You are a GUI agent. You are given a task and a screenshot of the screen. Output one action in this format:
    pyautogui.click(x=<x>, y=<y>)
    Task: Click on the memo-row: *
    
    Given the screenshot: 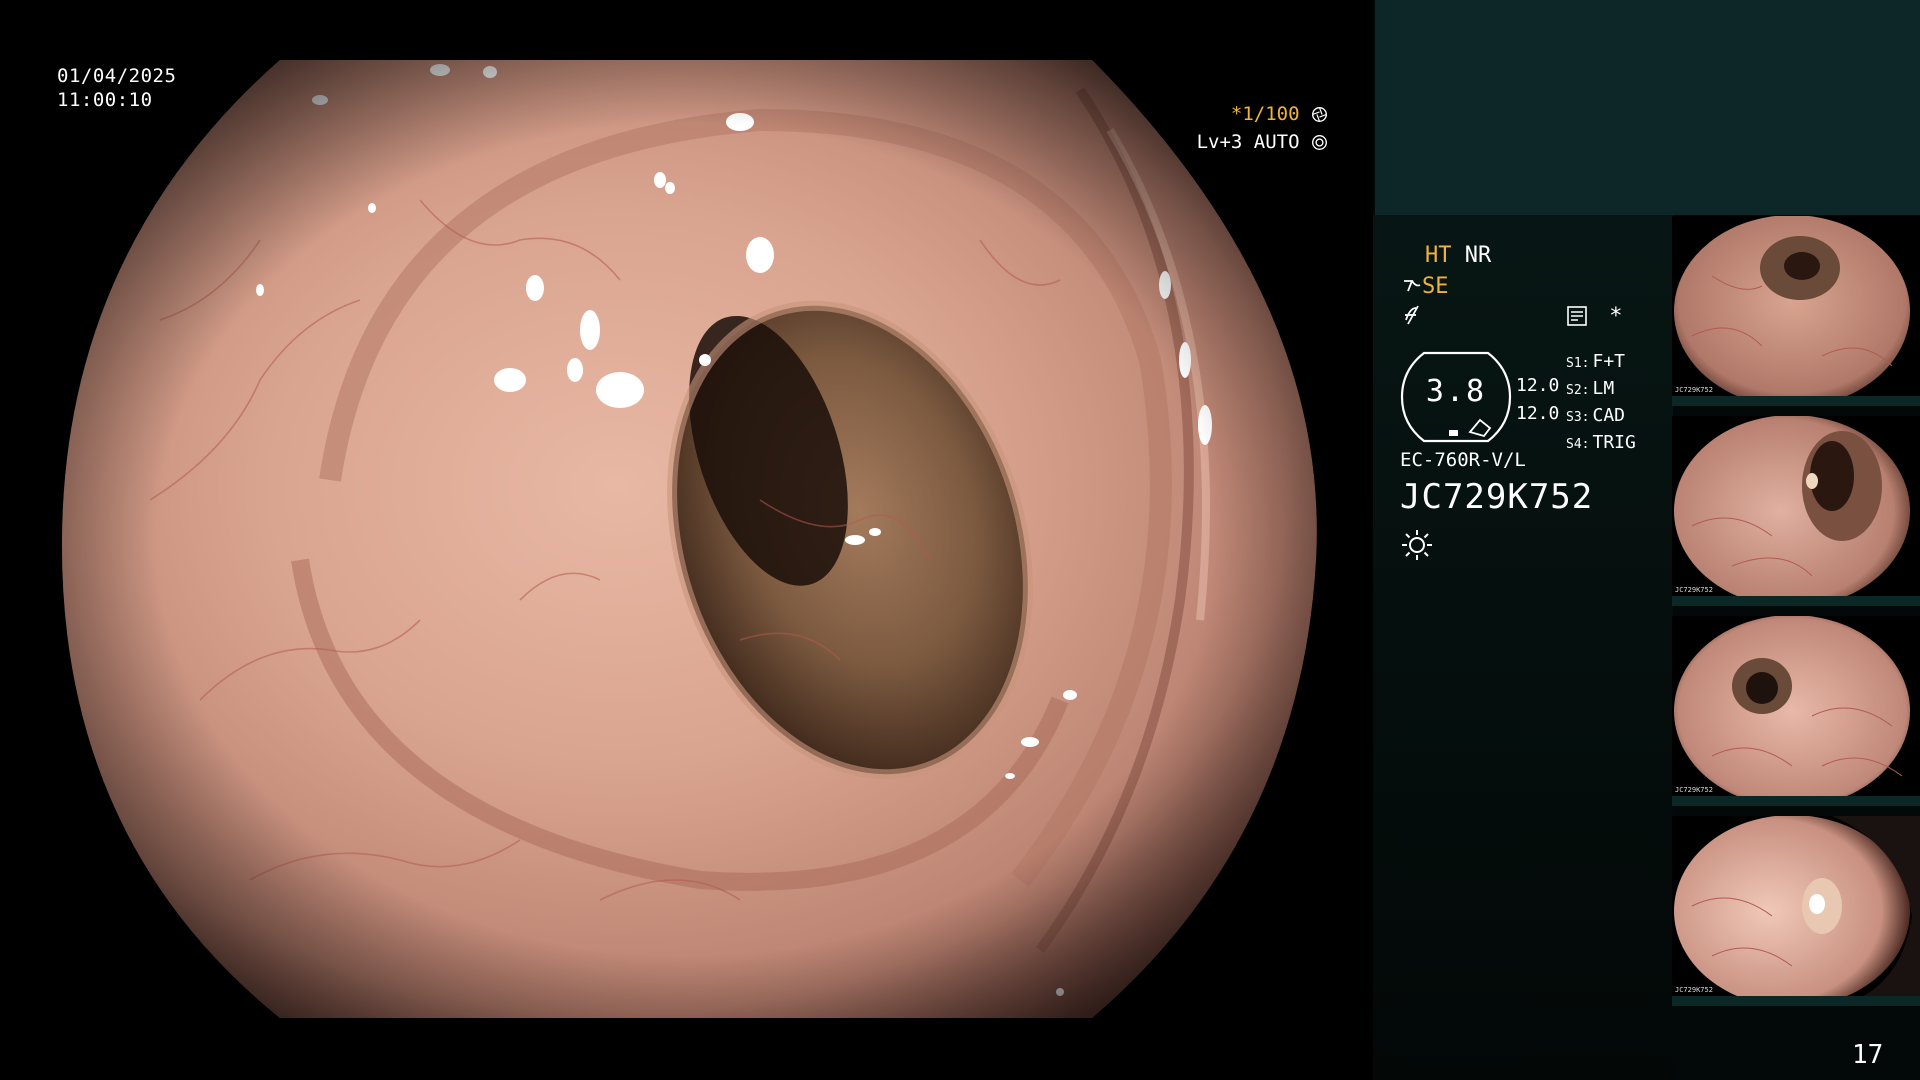 What is the action you would take?
    pyautogui.click(x=1594, y=316)
    